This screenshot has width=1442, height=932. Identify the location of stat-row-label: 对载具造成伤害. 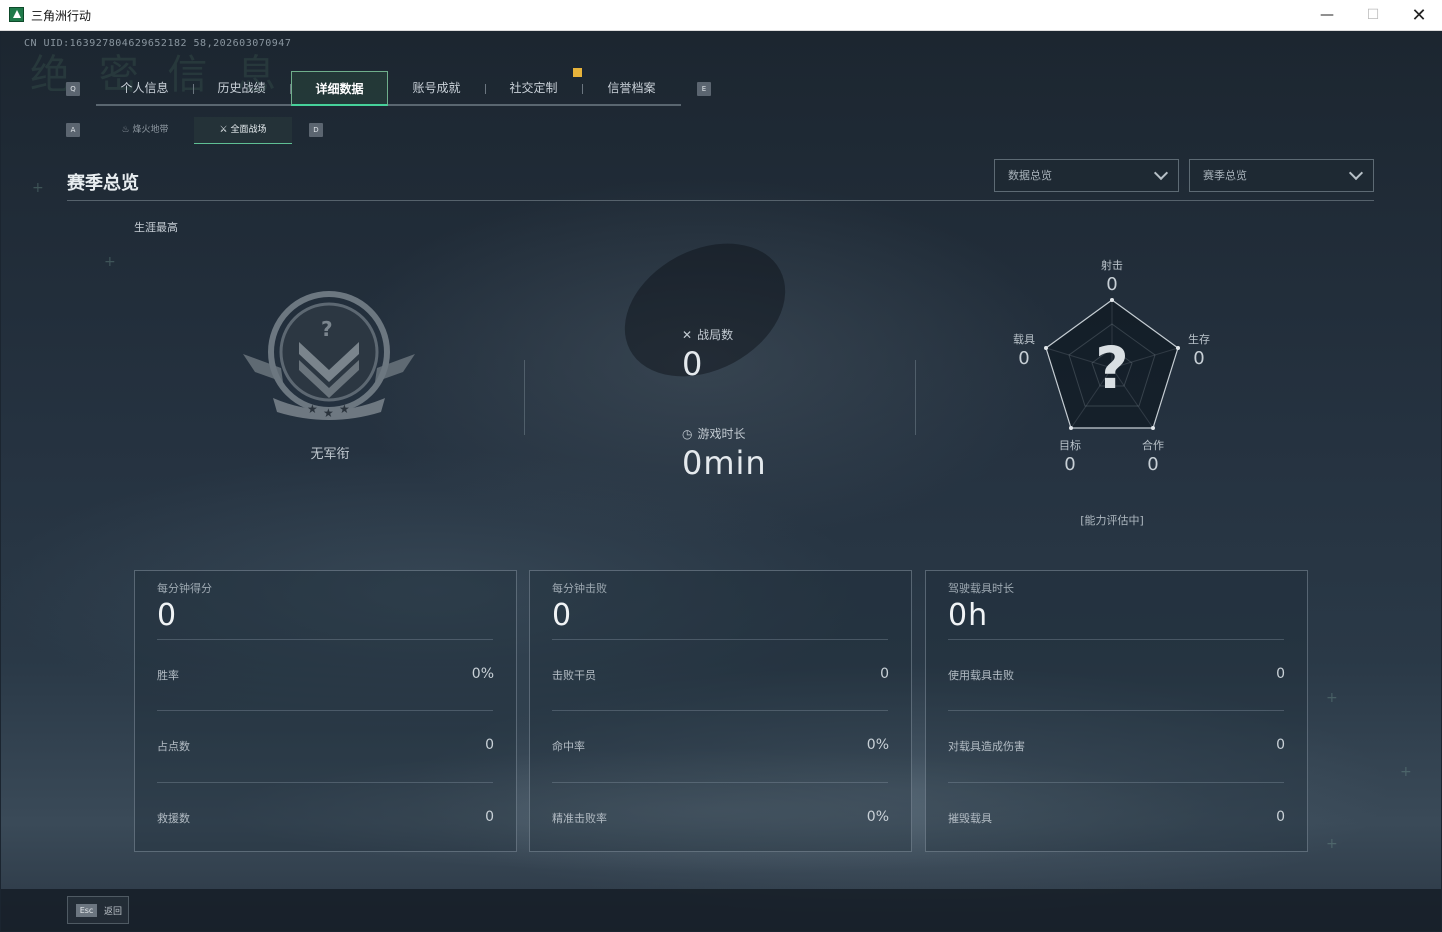
(986, 746).